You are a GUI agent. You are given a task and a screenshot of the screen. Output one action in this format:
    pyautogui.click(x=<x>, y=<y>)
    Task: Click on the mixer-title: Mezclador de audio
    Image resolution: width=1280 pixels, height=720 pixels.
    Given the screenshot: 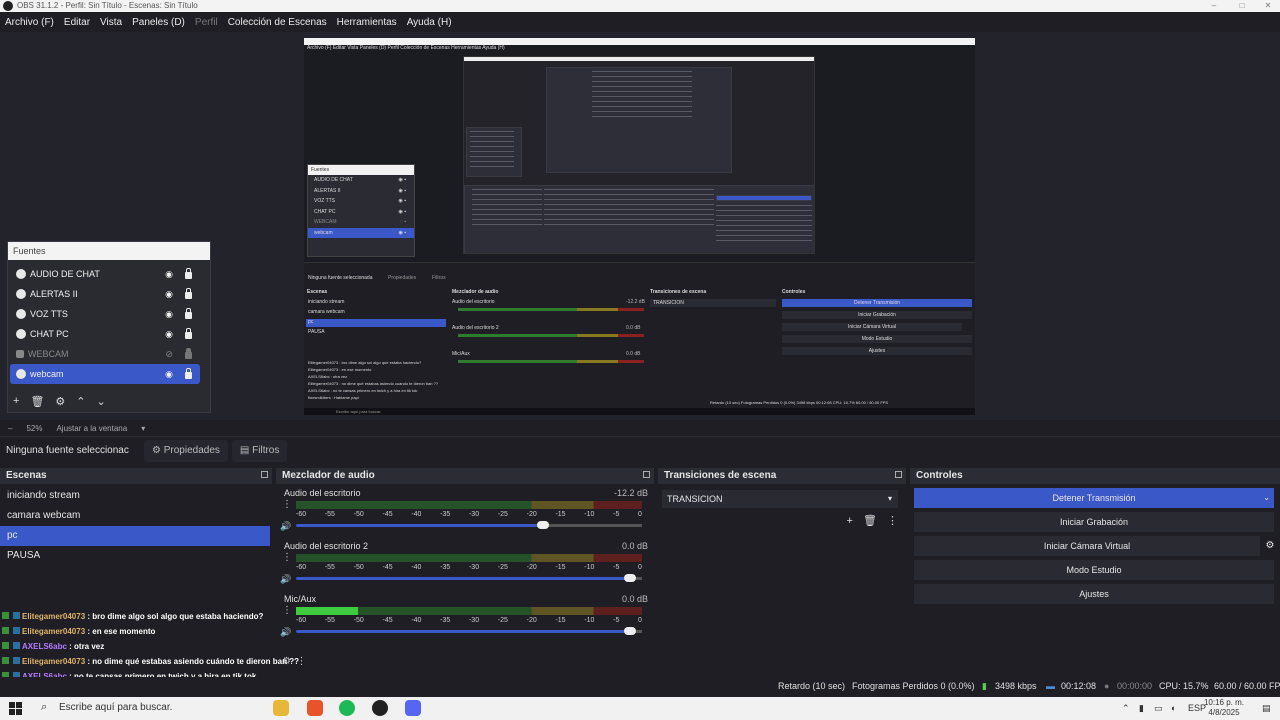 What is the action you would take?
    pyautogui.click(x=465, y=476)
    